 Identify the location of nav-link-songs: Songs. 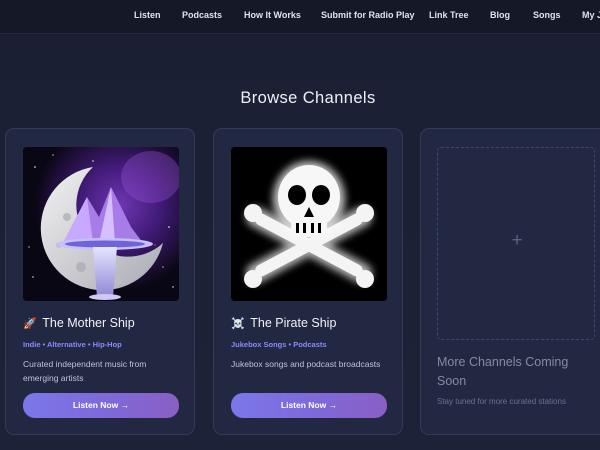
(547, 15).